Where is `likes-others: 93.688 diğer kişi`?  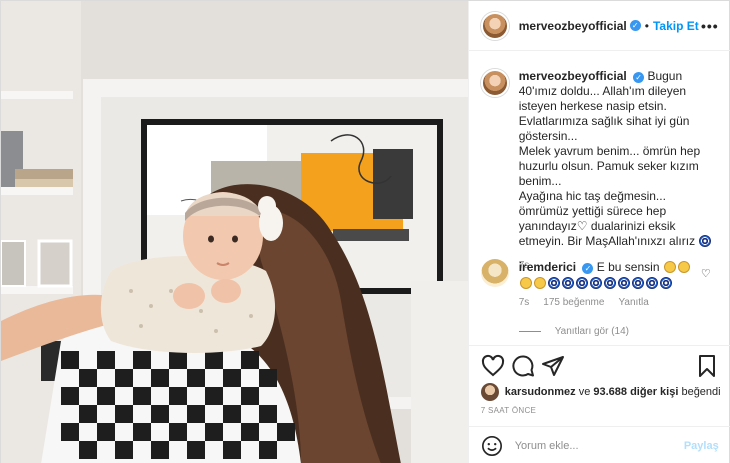 likes-others: 93.688 diğer kişi is located at coordinates (635, 392).